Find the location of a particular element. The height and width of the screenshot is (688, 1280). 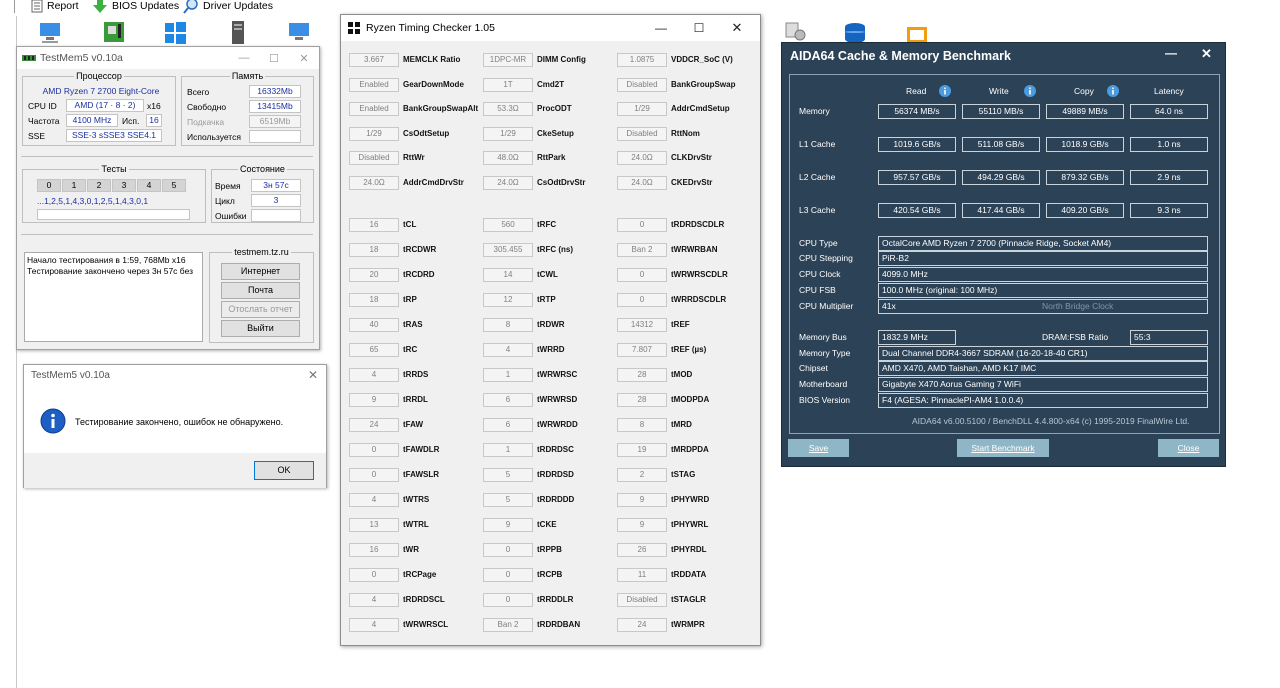

cycle-field: 3 is located at coordinates (276, 200).